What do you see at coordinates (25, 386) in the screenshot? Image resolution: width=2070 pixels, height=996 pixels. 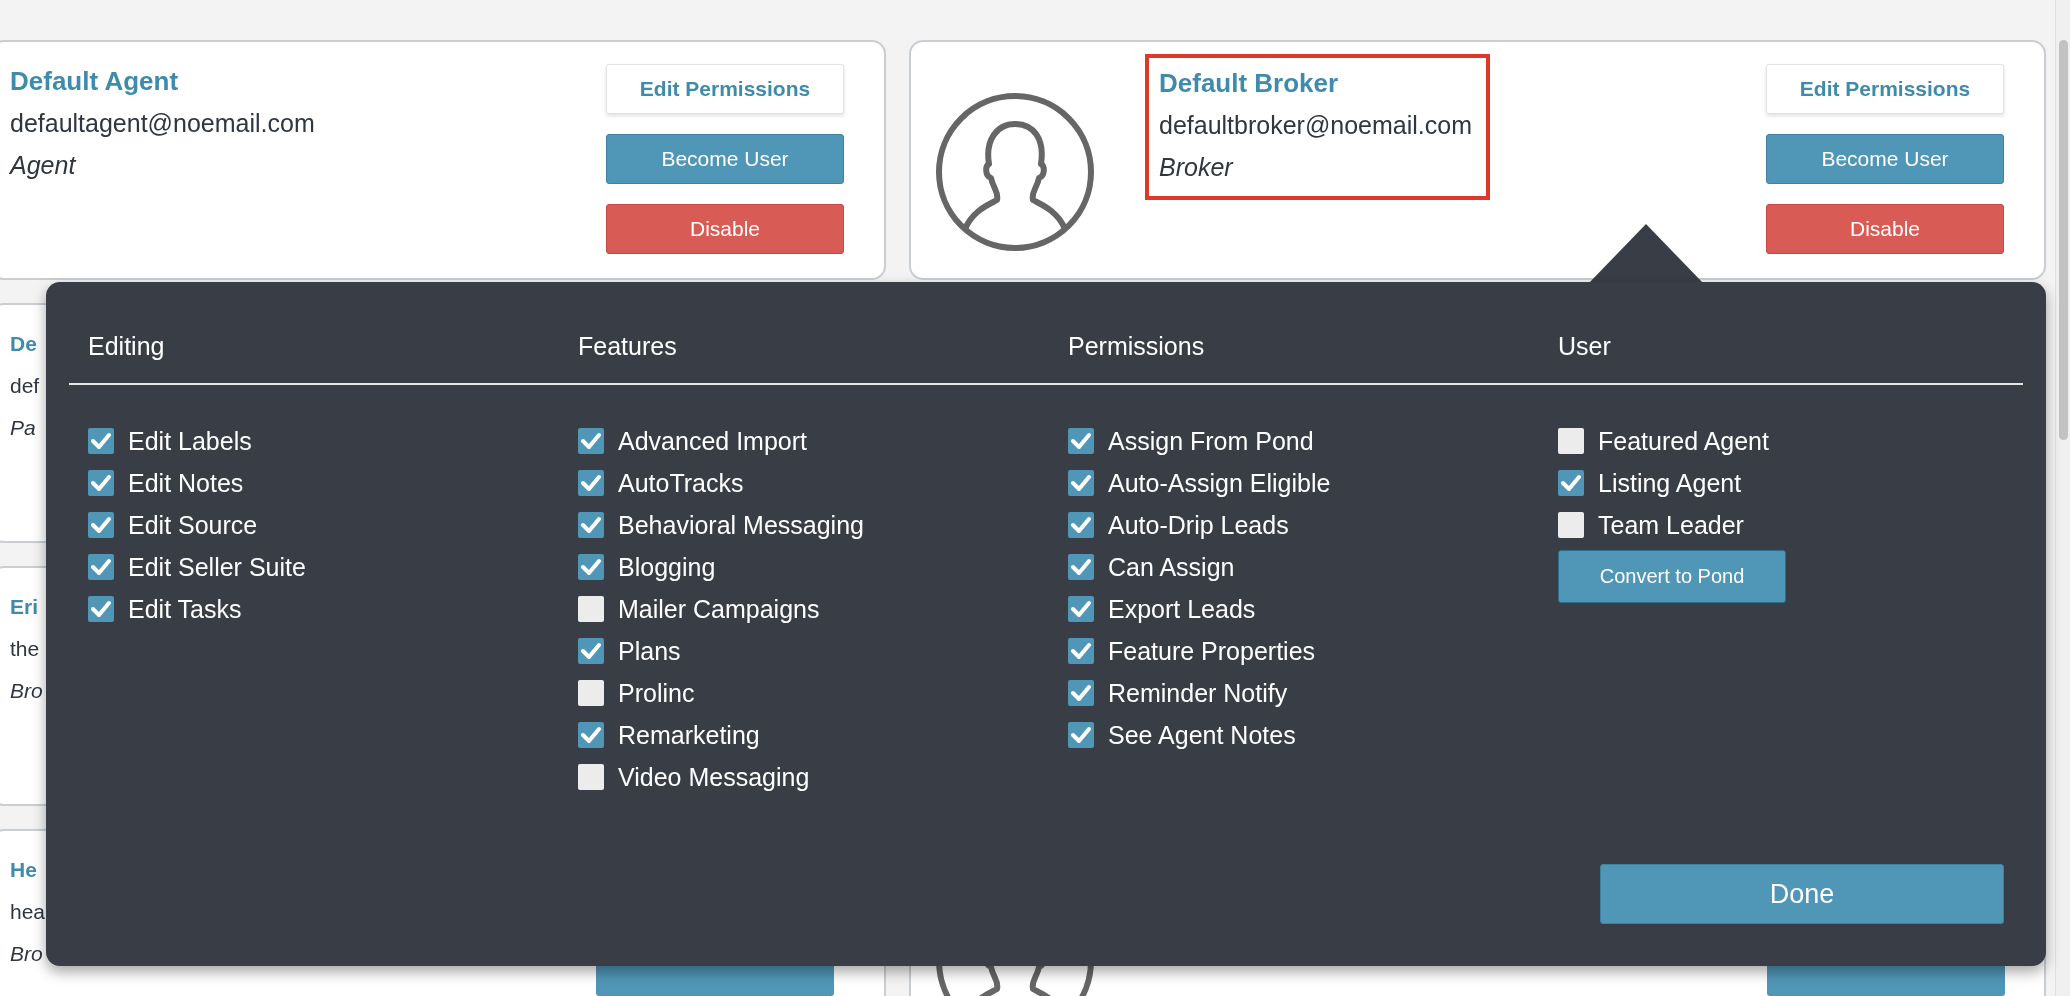 I see `user-email: def` at bounding box center [25, 386].